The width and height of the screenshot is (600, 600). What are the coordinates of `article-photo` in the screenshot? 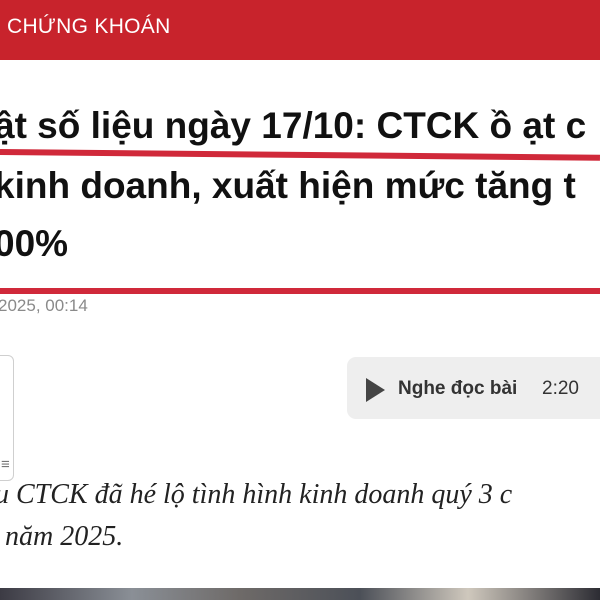 It's located at (300, 594).